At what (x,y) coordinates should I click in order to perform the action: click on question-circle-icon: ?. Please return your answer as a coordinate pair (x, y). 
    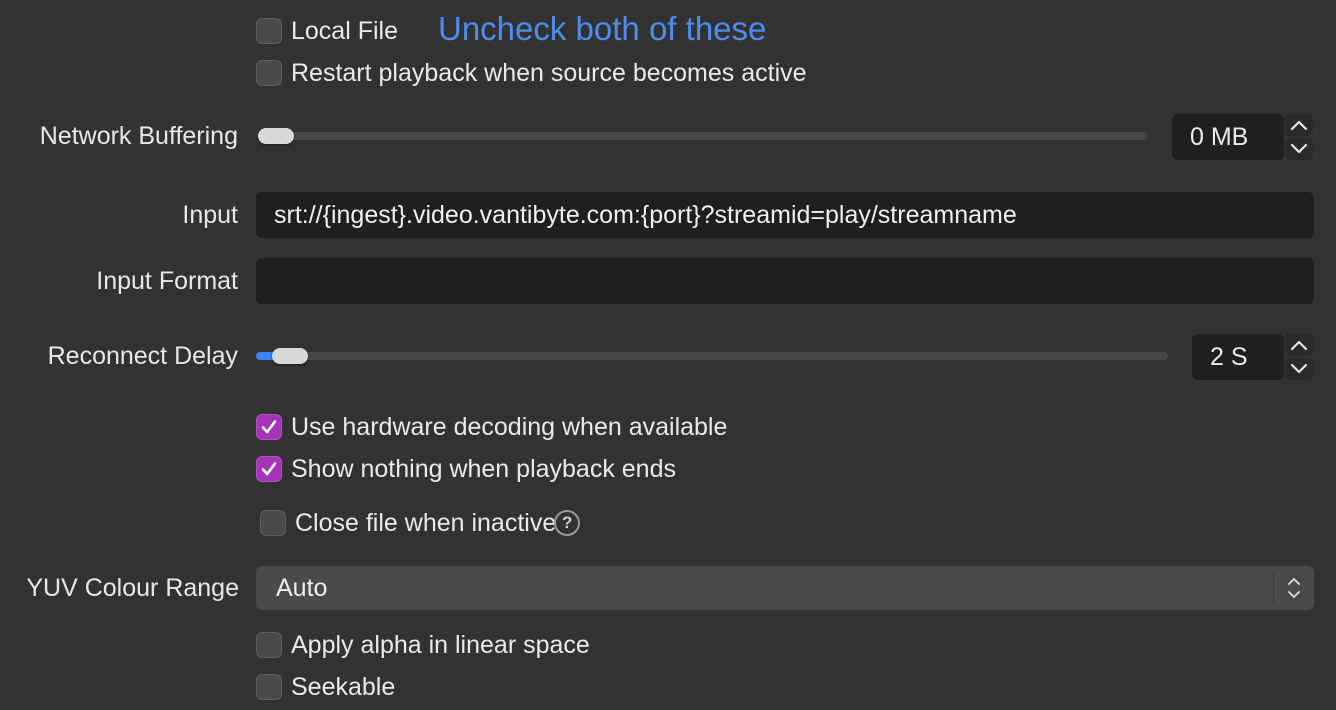
    Looking at the image, I should click on (567, 523).